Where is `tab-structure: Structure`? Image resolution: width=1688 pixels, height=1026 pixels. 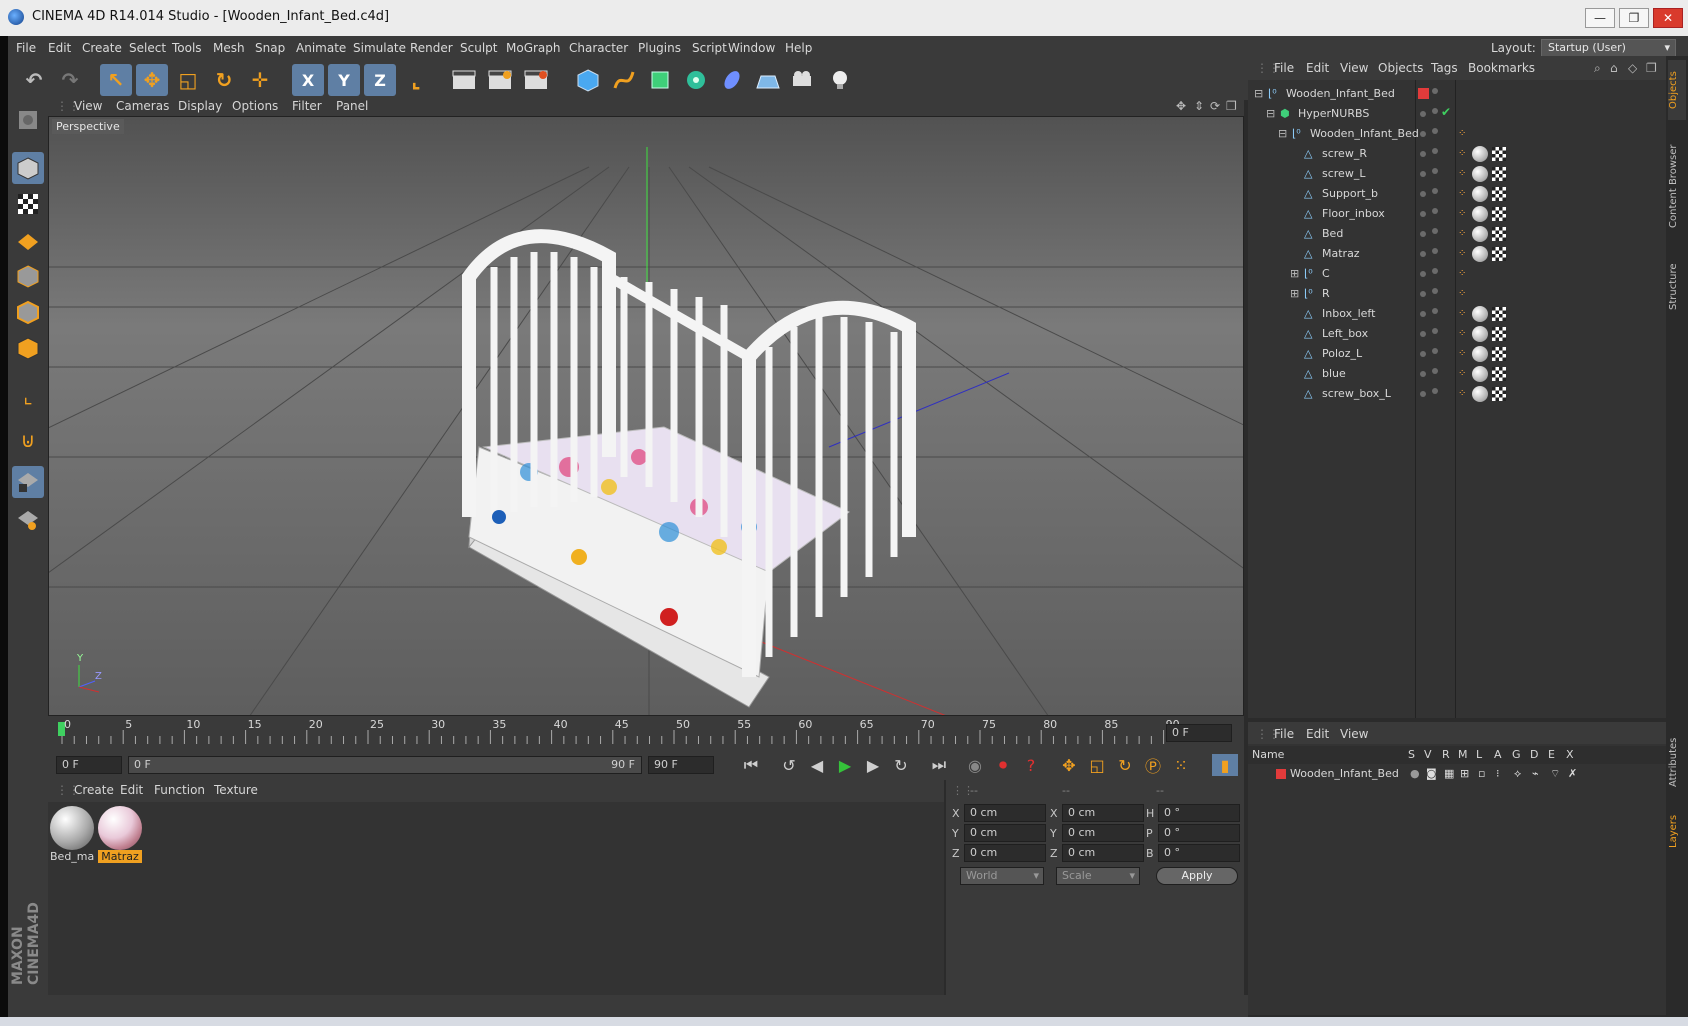
tab-structure: Structure is located at coordinates (1677, 287).